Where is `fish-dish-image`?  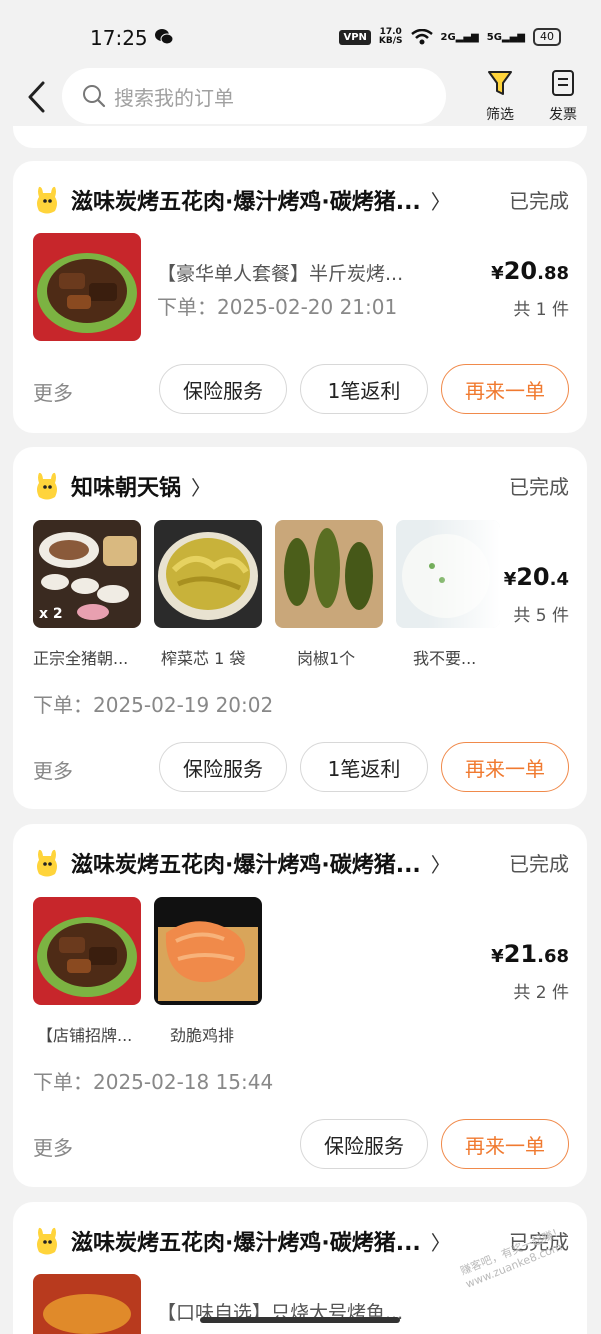 fish-dish-image is located at coordinates (87, 1304).